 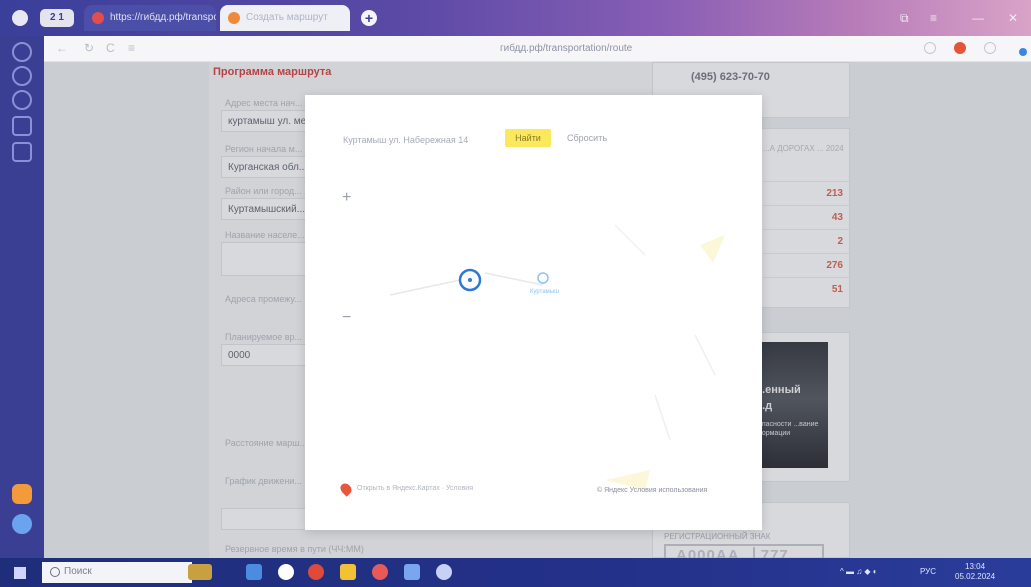 What do you see at coordinates (163, 17) in the screenshot?
I see `tab-title: https://гибдд.рф/transport` at bounding box center [163, 17].